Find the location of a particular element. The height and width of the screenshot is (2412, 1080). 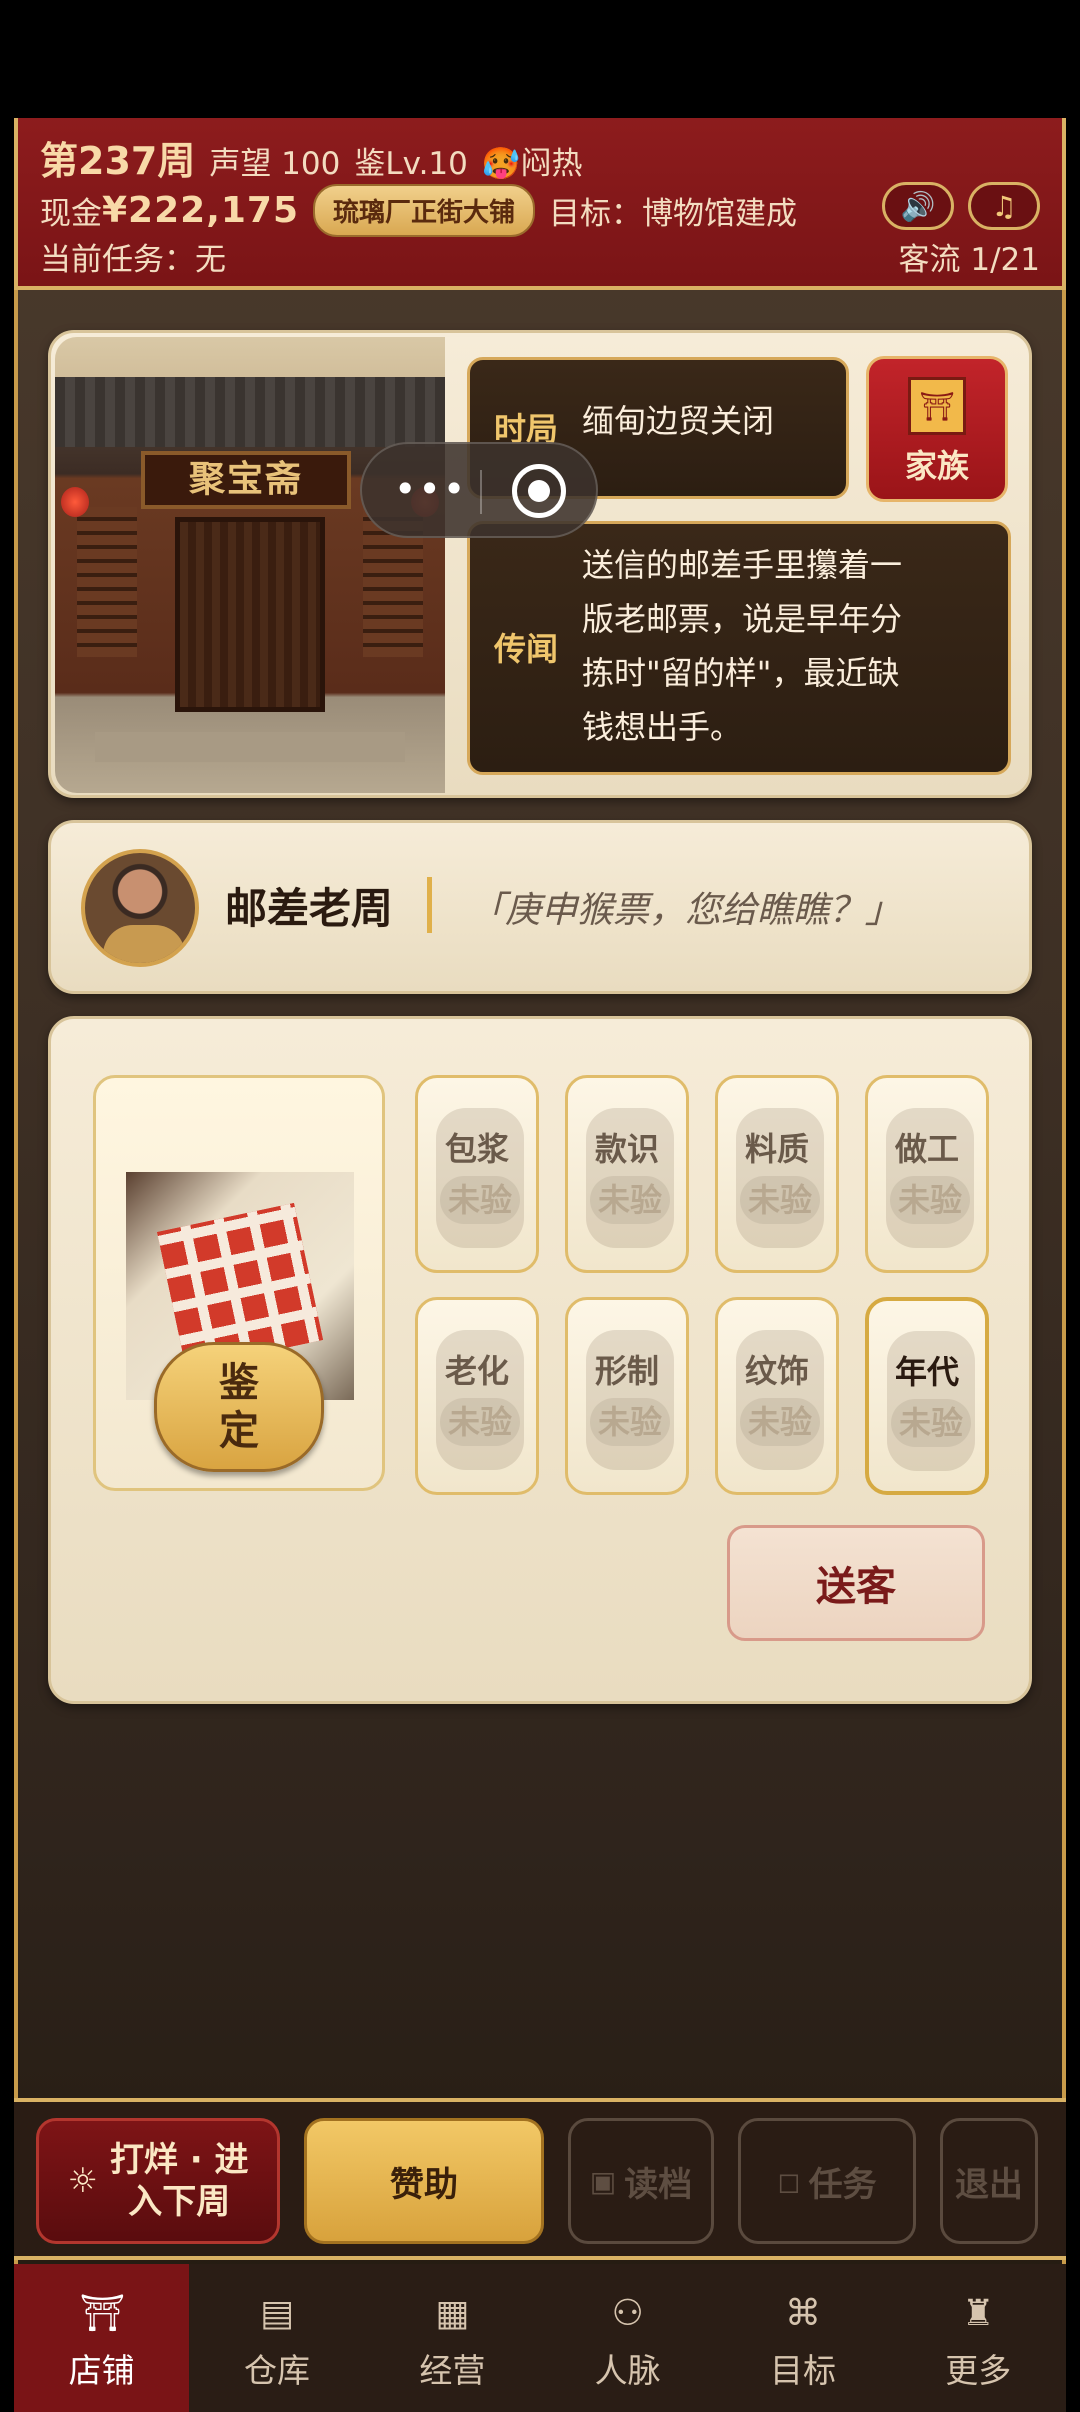

nav-more: ♜ 更多 is located at coordinates (978, 2338).